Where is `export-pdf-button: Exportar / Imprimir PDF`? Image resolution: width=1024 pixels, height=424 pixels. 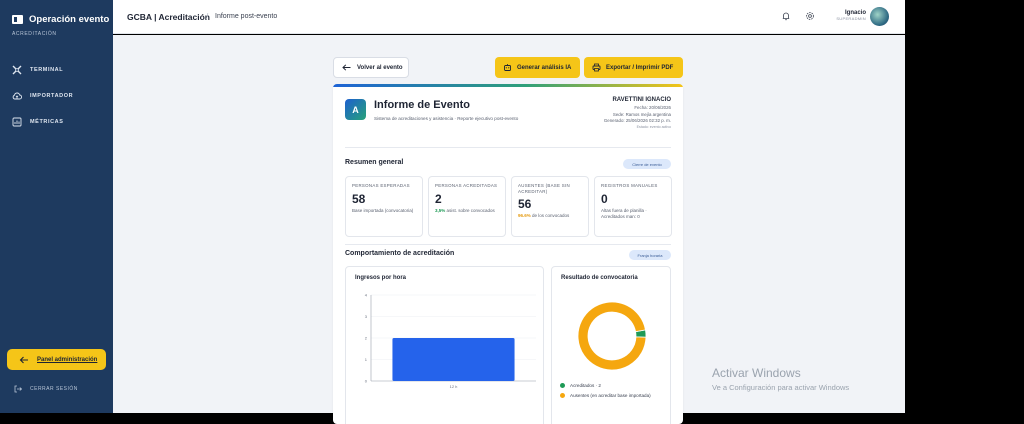
export-pdf-button: Exportar / Imprimir PDF is located at coordinates (633, 67).